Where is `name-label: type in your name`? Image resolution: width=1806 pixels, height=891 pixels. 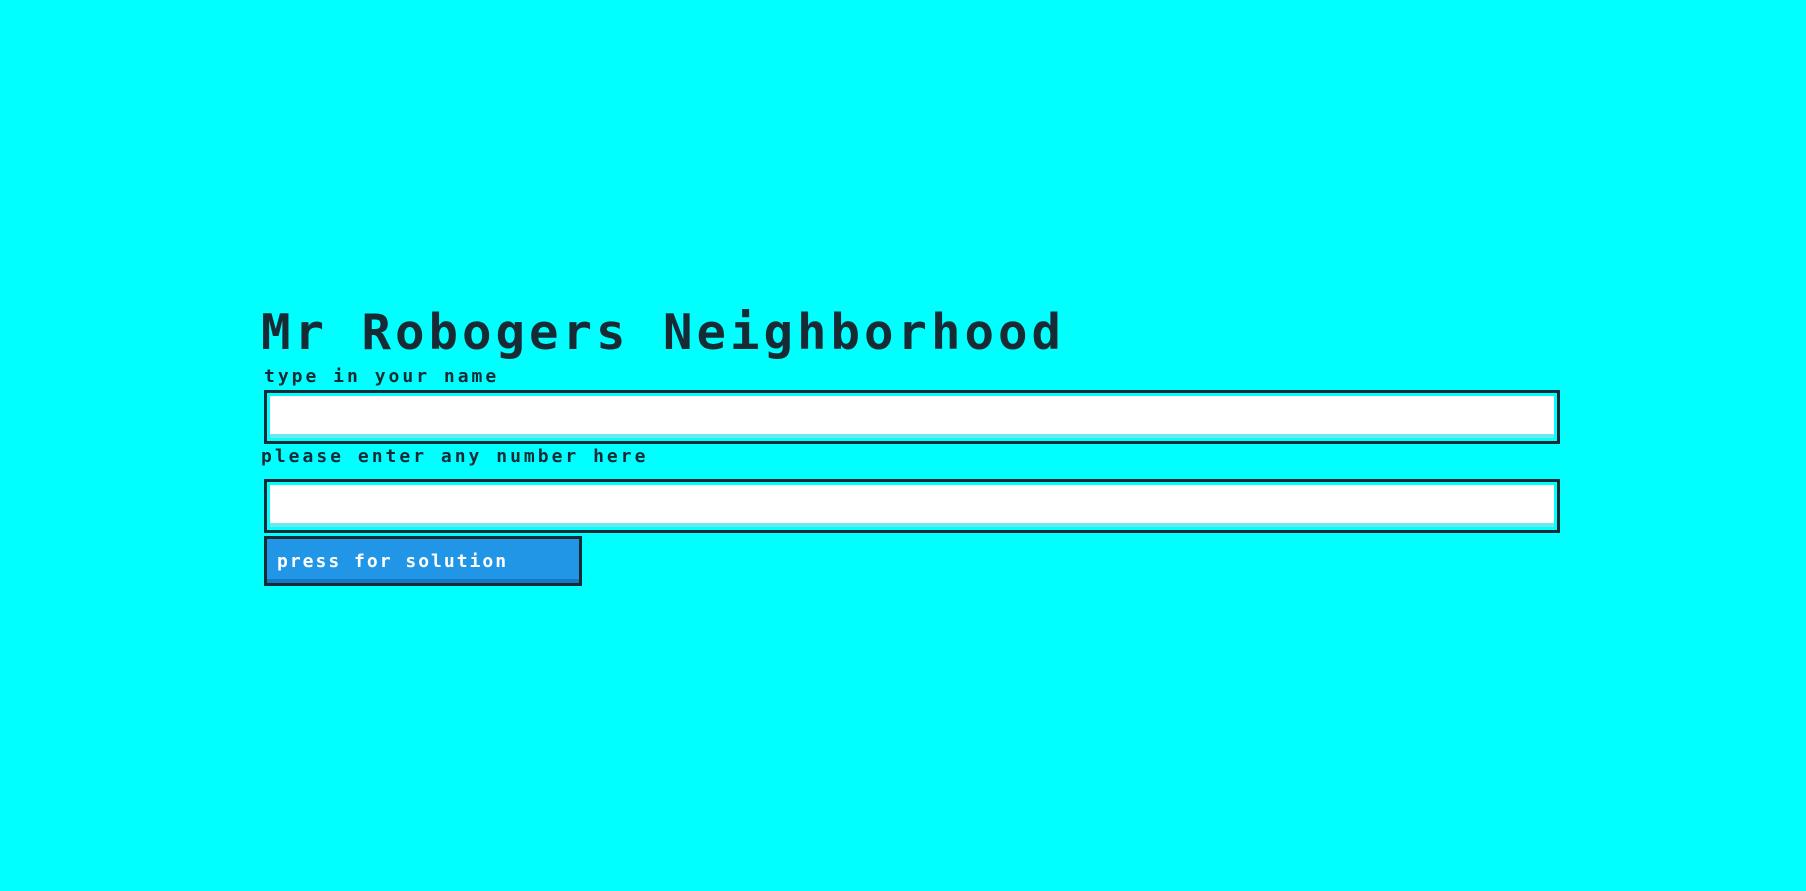
name-label: type in your name is located at coordinates (382, 376).